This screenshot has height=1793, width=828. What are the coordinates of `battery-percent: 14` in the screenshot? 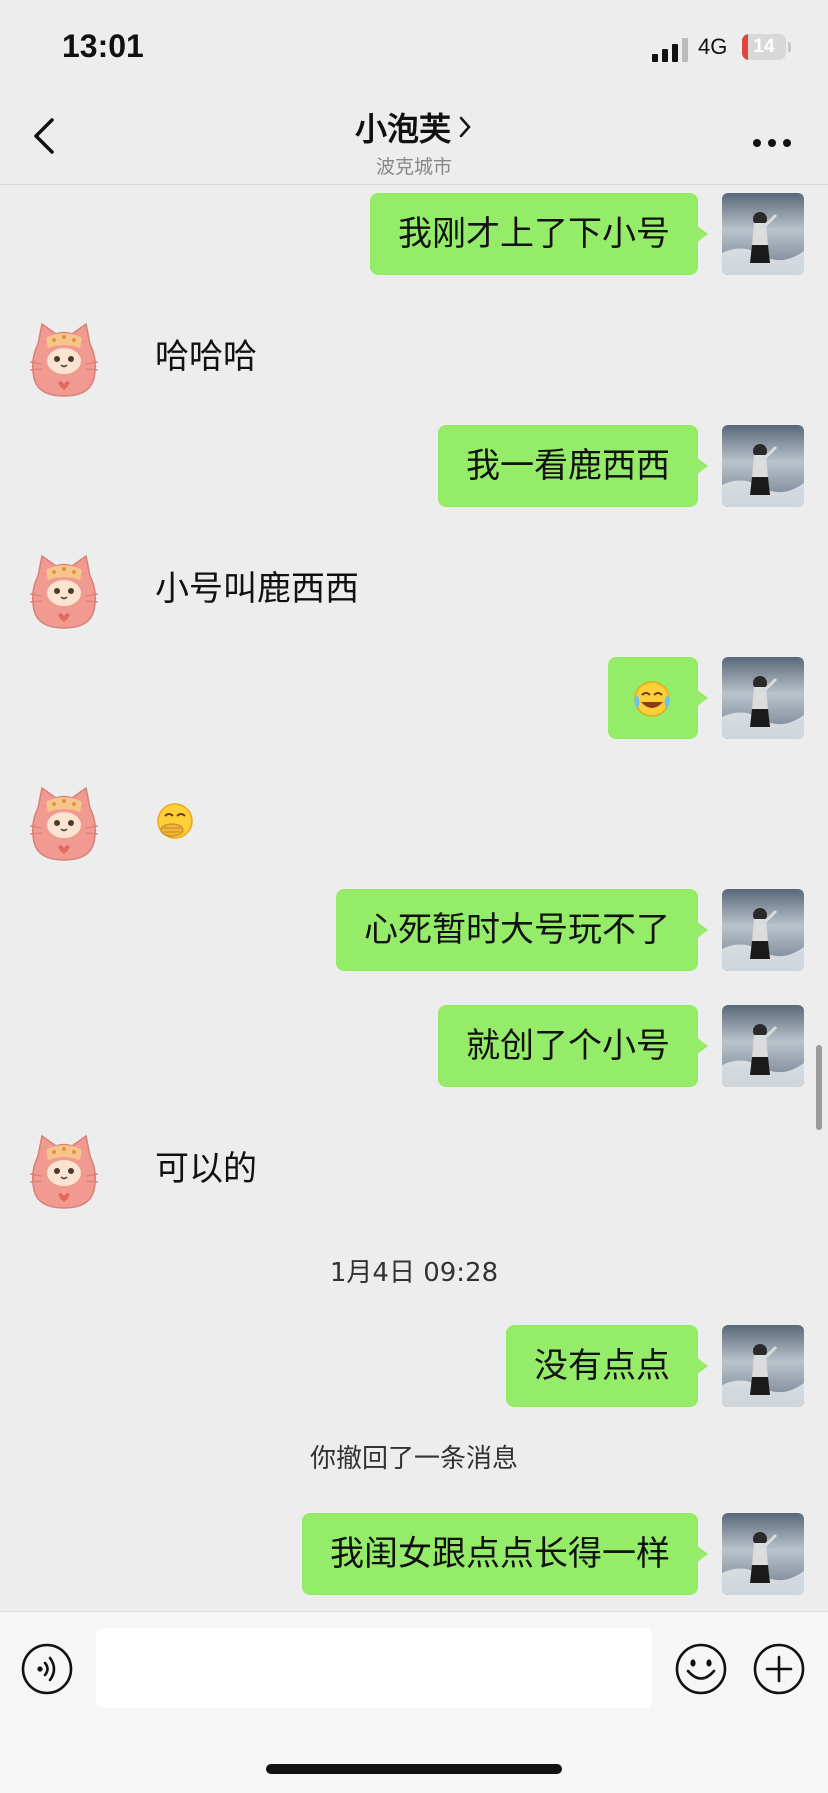 It's located at (764, 46).